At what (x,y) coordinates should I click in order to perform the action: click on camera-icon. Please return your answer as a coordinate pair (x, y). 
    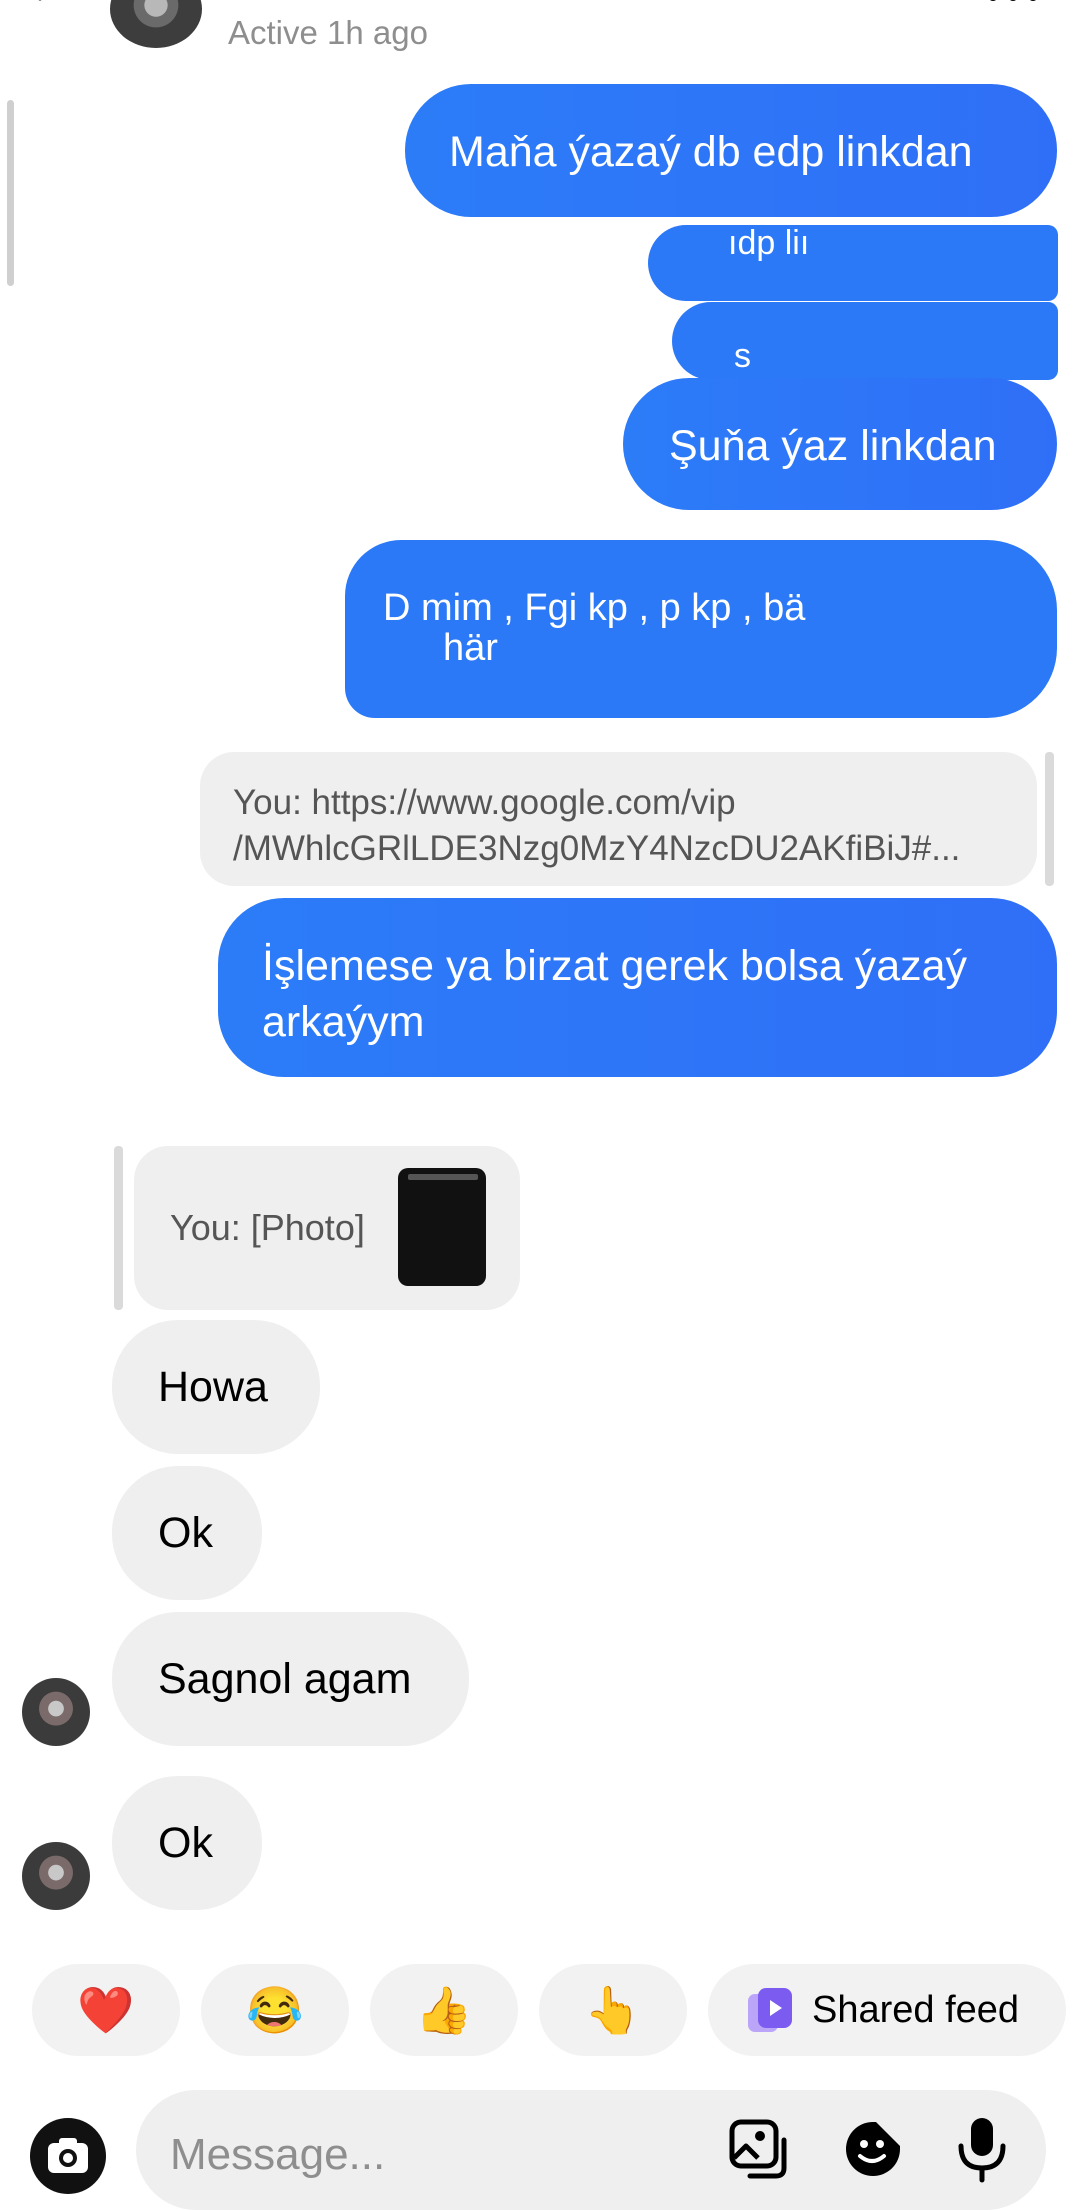
    Looking at the image, I should click on (68, 2155).